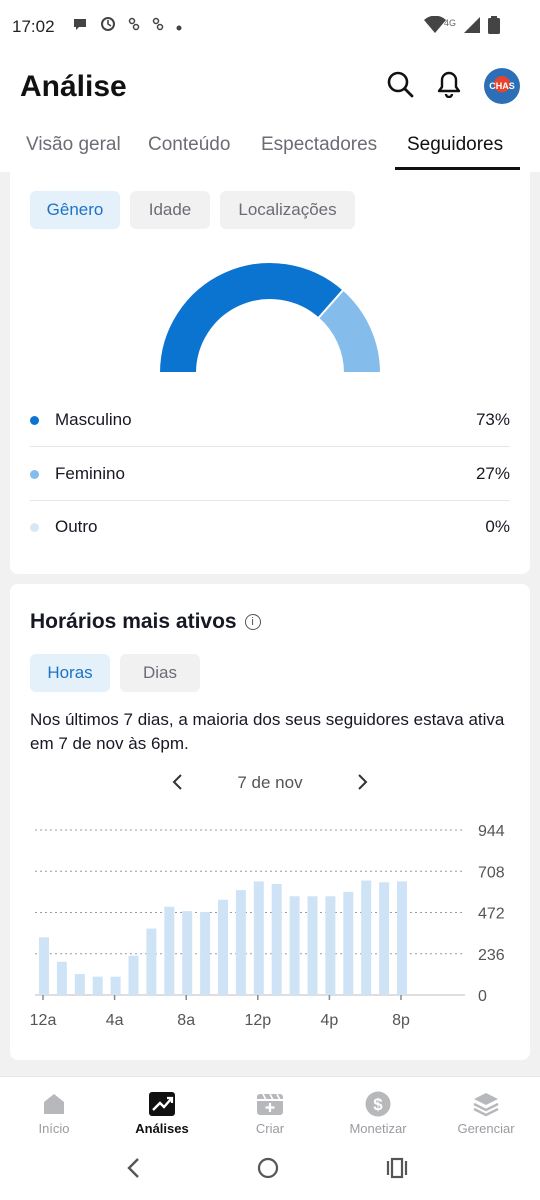 This screenshot has width=540, height=1200. I want to click on gauge-segment-masculino, so click(251, 317).